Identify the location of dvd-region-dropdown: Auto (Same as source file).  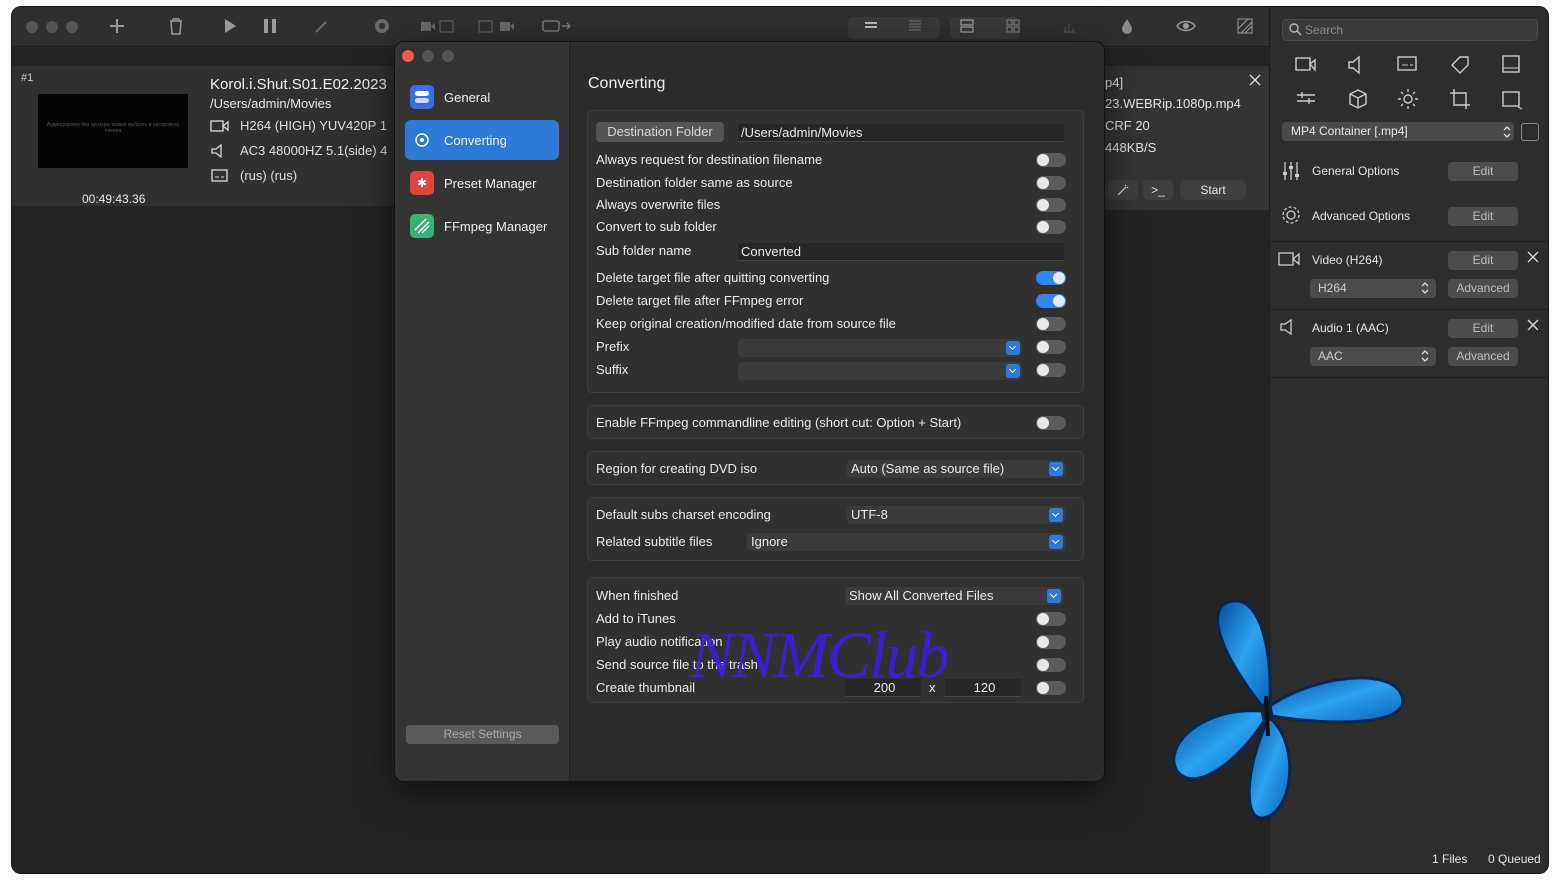
(956, 469).